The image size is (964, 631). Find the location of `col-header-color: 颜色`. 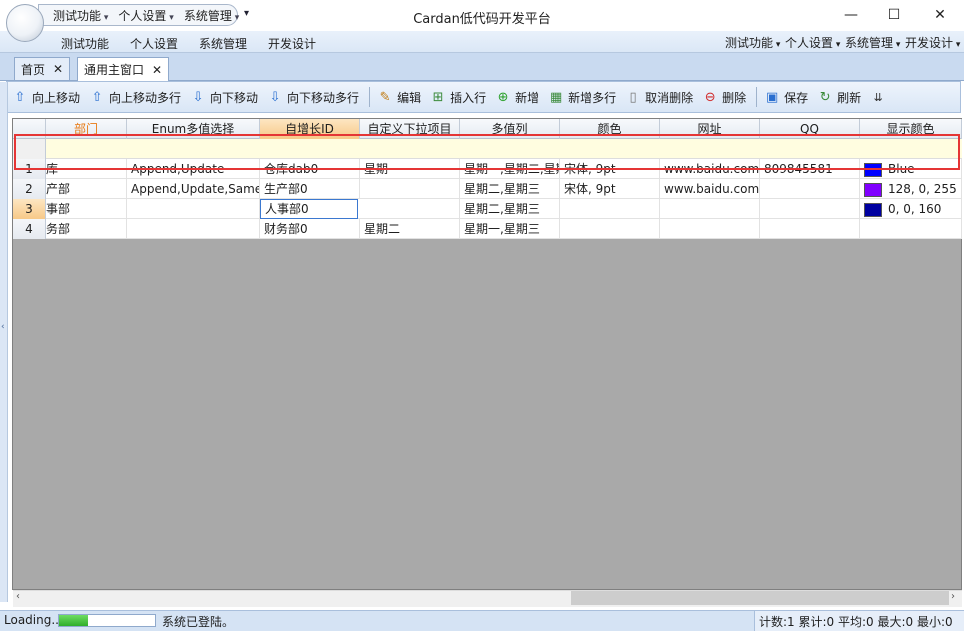

col-header-color: 颜色 is located at coordinates (610, 129).